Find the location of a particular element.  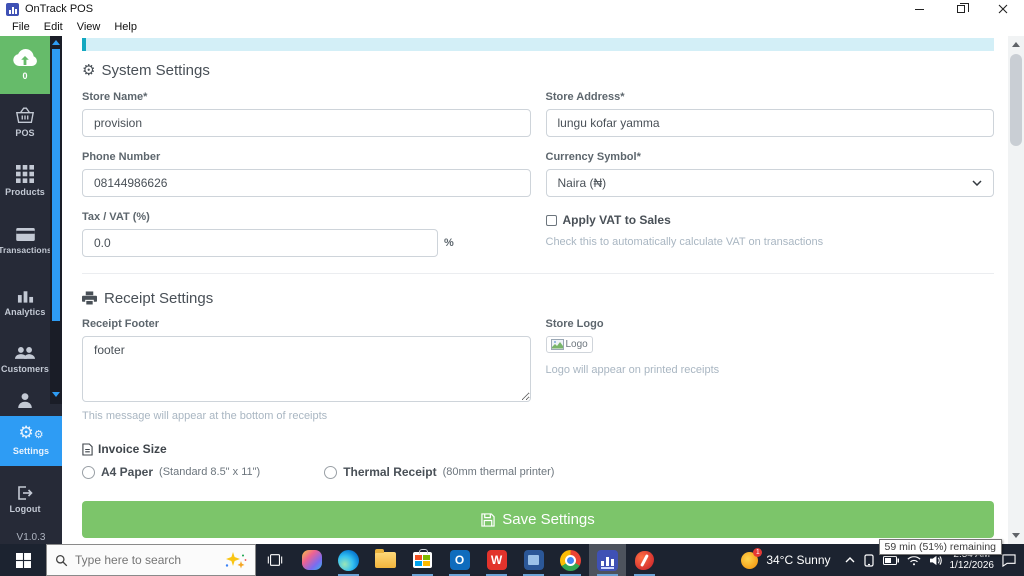

copilot-icon is located at coordinates (311, 560).